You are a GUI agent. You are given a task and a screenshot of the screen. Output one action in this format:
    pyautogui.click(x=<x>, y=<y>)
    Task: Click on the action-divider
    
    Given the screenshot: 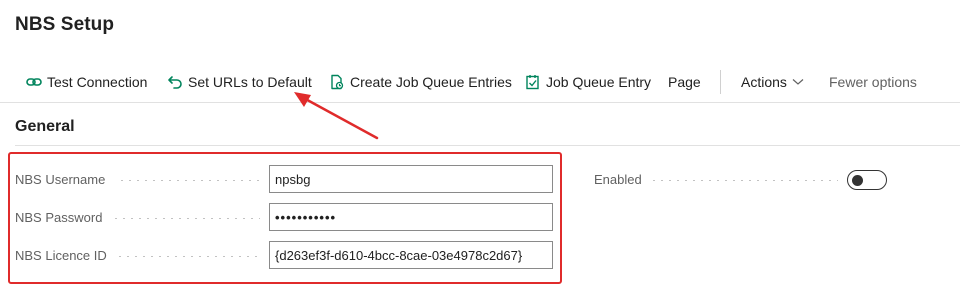 What is the action you would take?
    pyautogui.click(x=720, y=82)
    